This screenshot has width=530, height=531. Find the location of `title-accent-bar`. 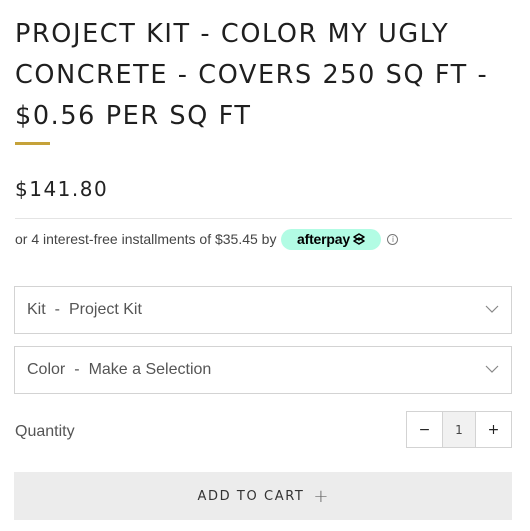

title-accent-bar is located at coordinates (32, 143).